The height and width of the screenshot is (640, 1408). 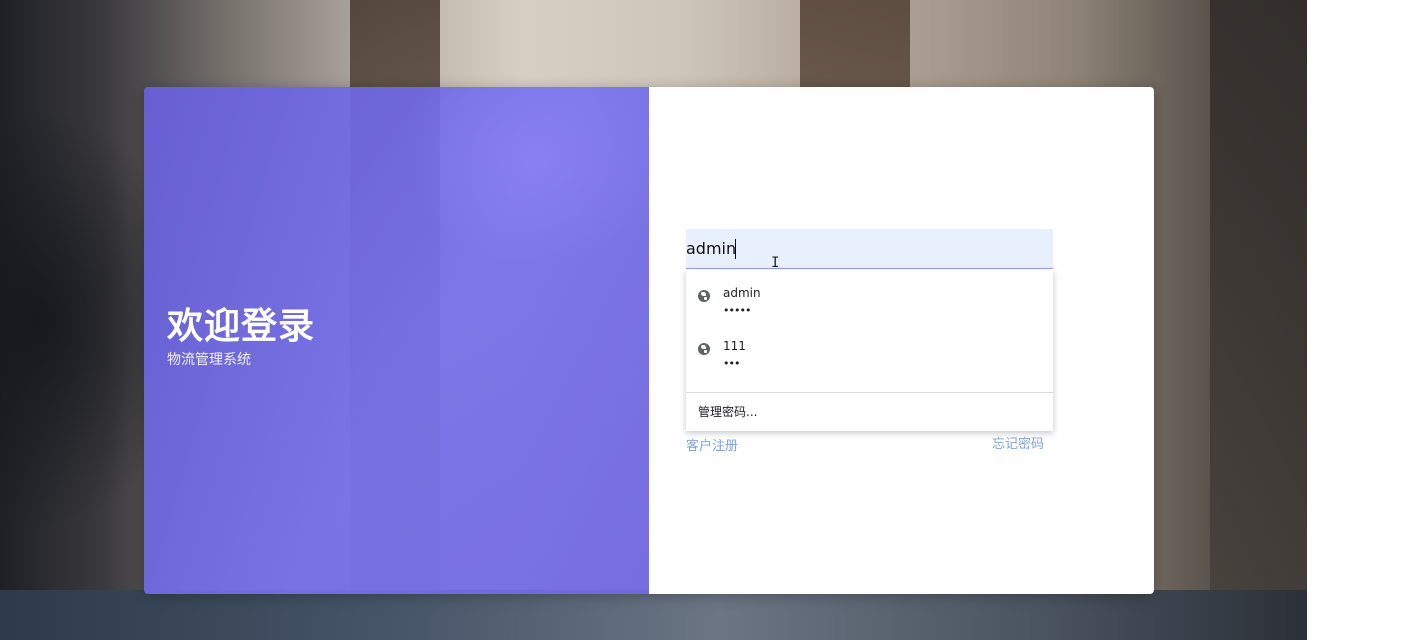 I want to click on welcome-title: 欢迎登录, so click(x=241, y=326).